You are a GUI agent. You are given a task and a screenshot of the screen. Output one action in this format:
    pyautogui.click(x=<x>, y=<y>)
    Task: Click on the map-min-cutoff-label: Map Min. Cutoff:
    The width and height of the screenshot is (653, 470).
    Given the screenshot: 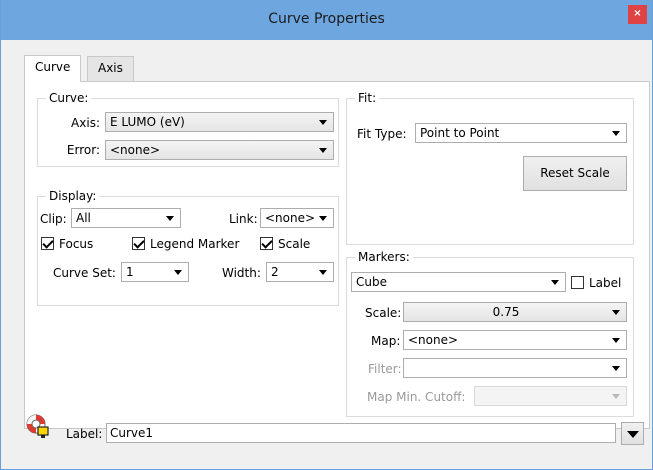 What is the action you would take?
    pyautogui.click(x=416, y=397)
    